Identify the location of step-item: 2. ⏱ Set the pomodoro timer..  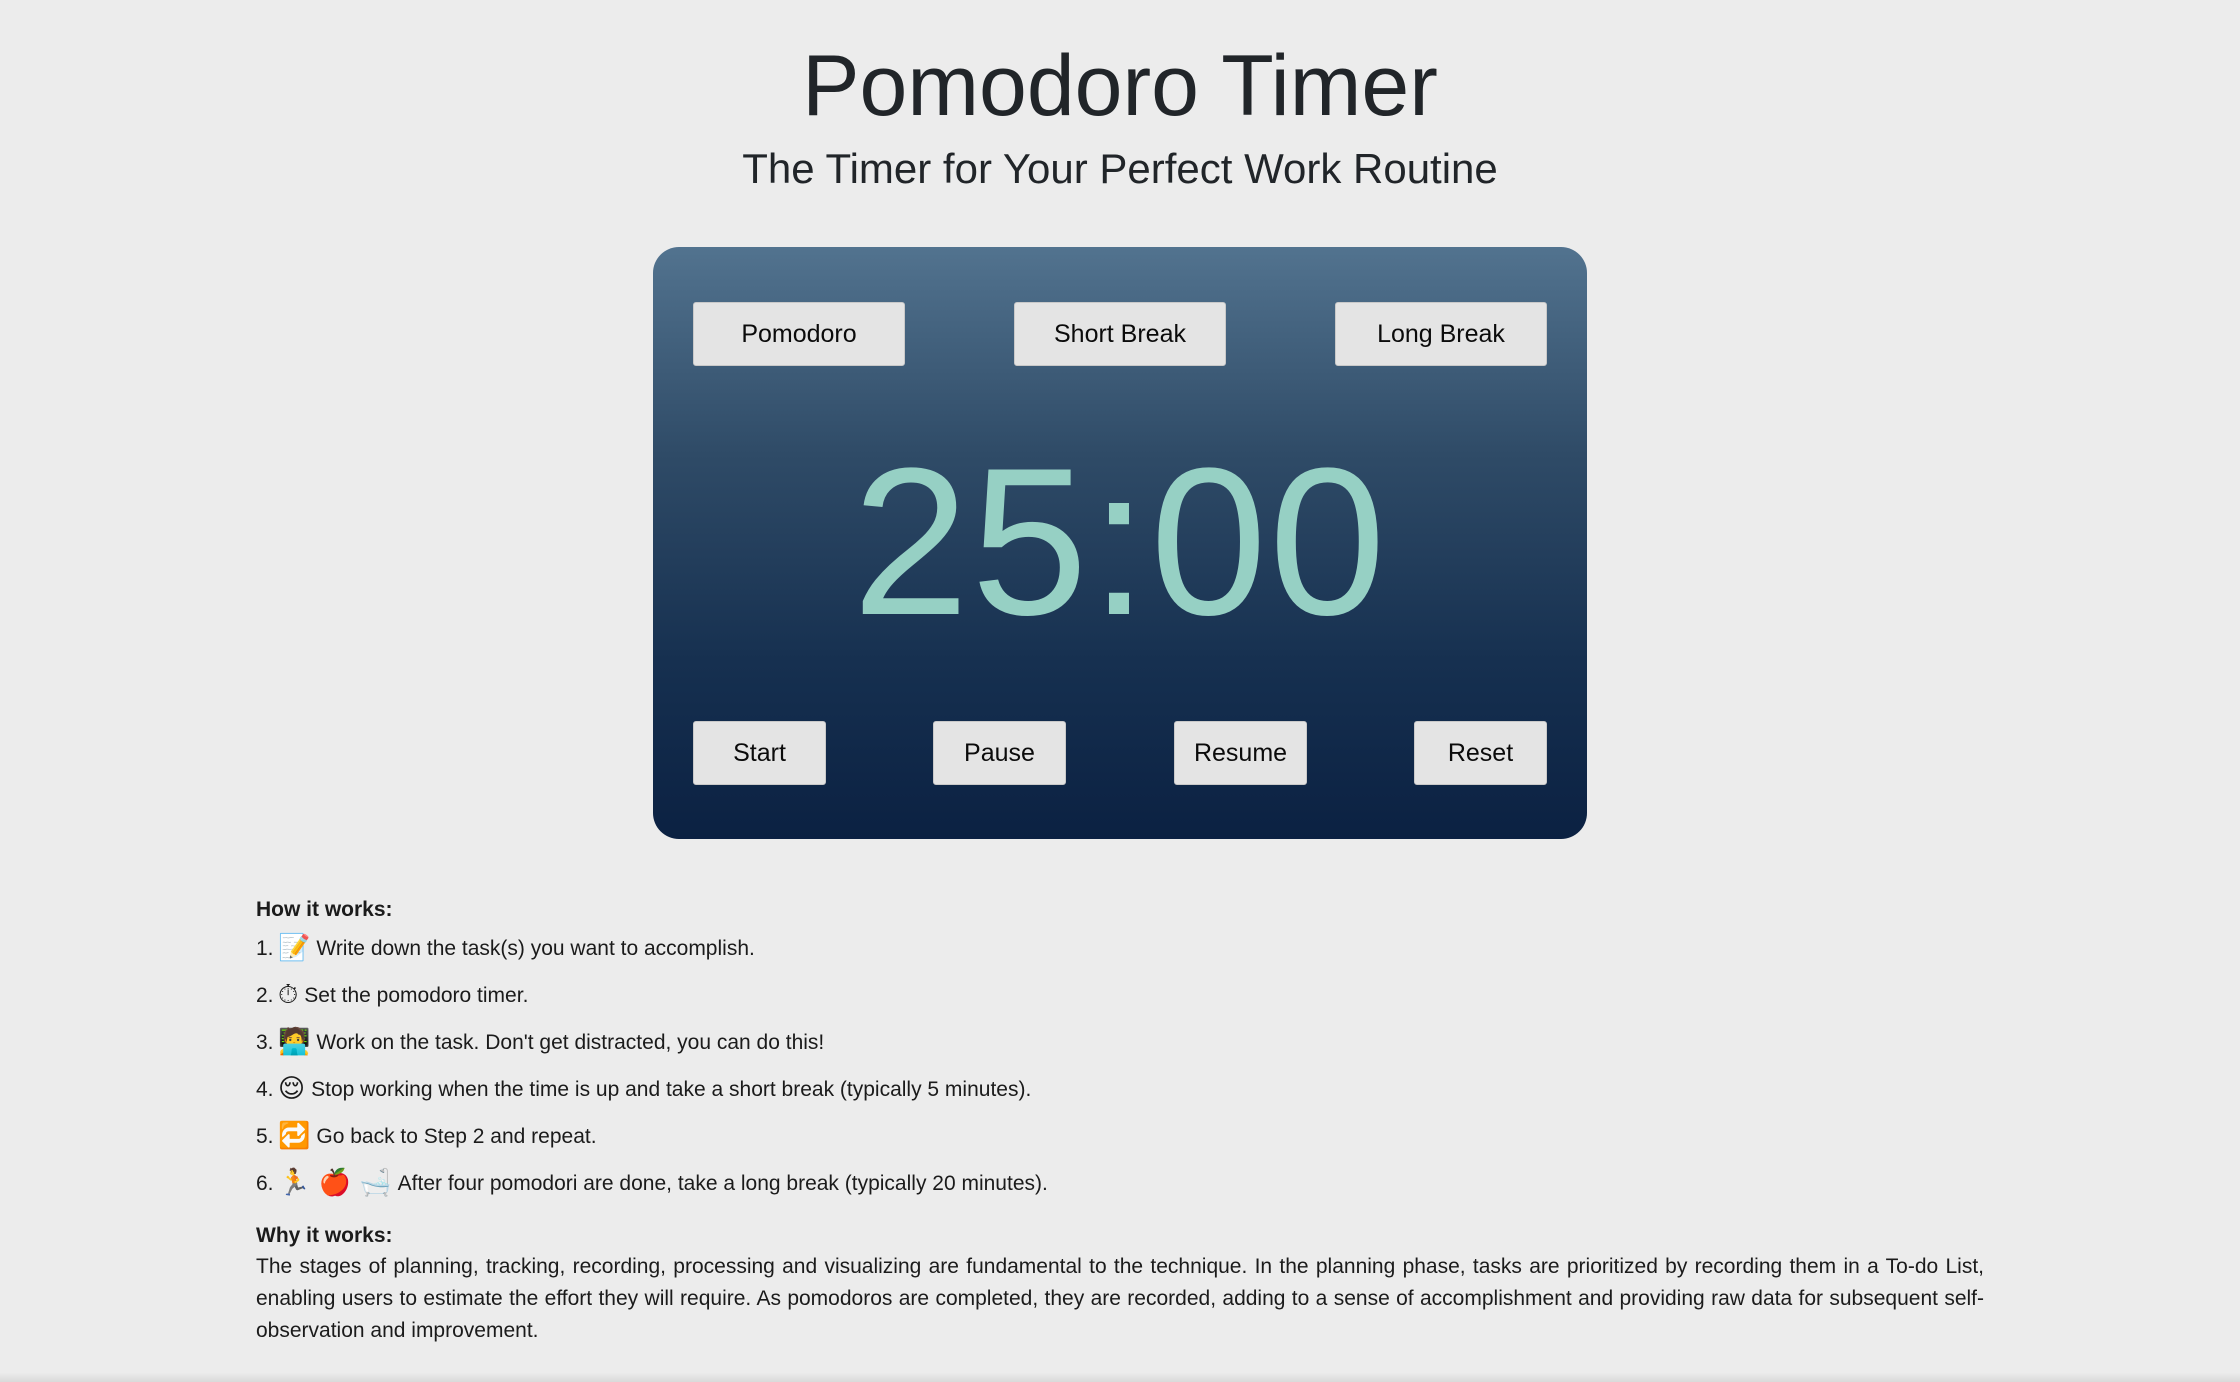
(1120, 995).